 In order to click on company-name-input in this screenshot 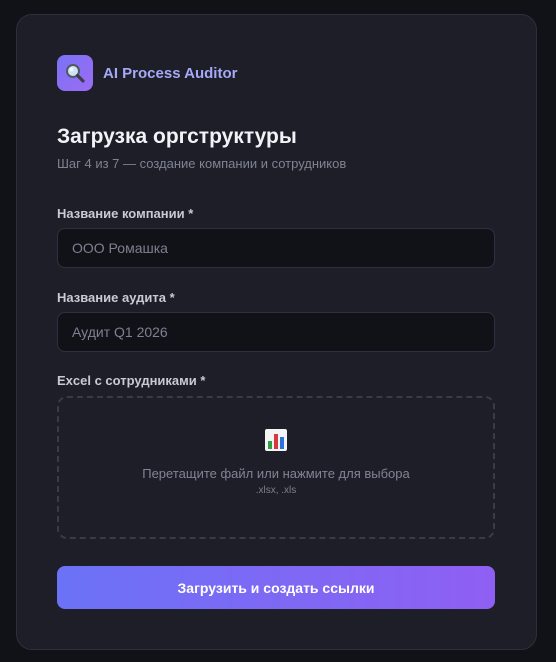, I will do `click(276, 248)`.